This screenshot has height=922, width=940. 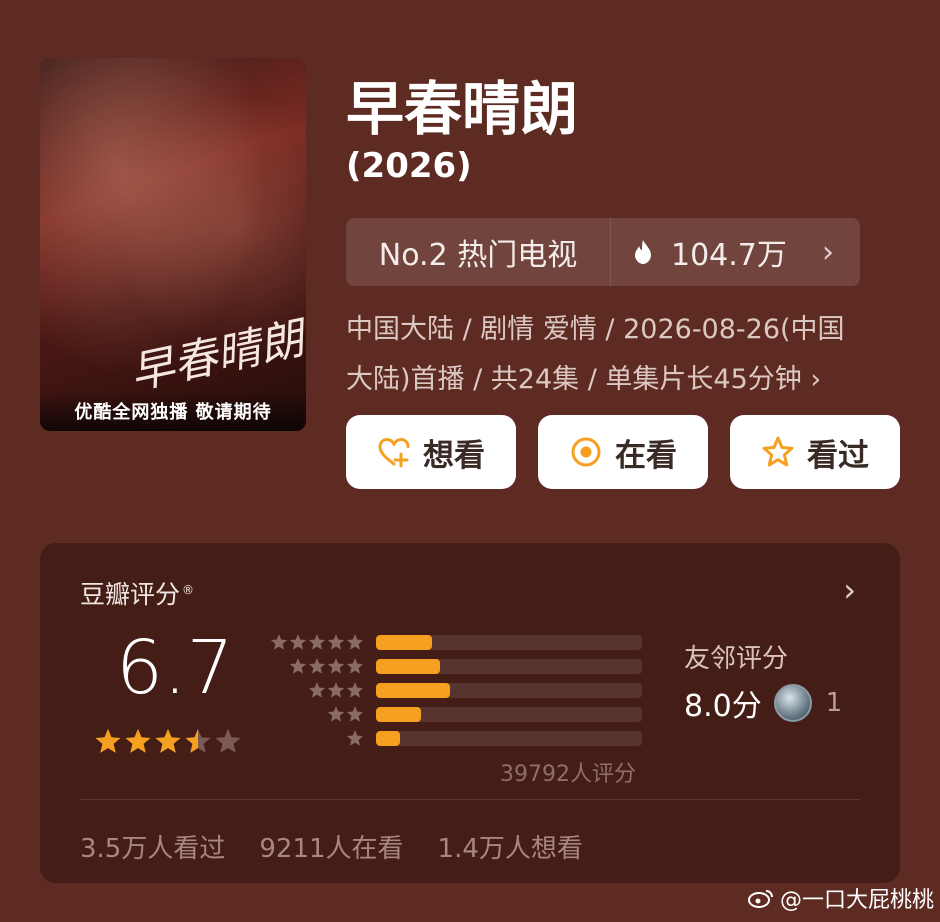 I want to click on divider, so click(x=470, y=799).